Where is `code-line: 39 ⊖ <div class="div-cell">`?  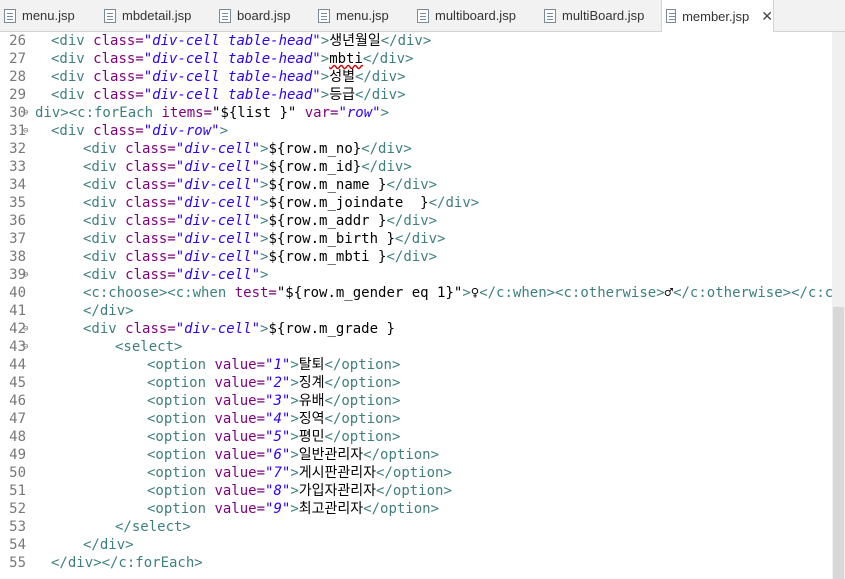 code-line: 39 ⊖ <div class="div-cell"> is located at coordinates (416, 275).